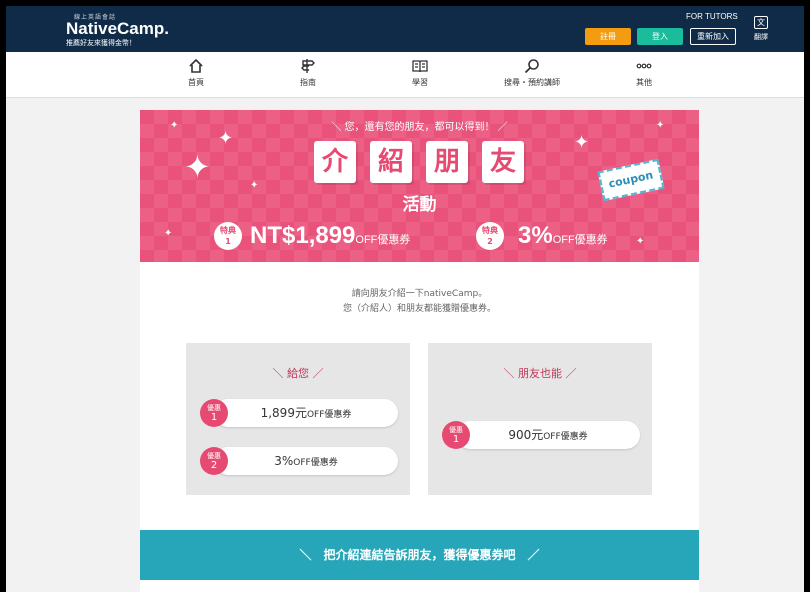 The height and width of the screenshot is (592, 810). I want to click on nav-item-label: 其他, so click(644, 82).